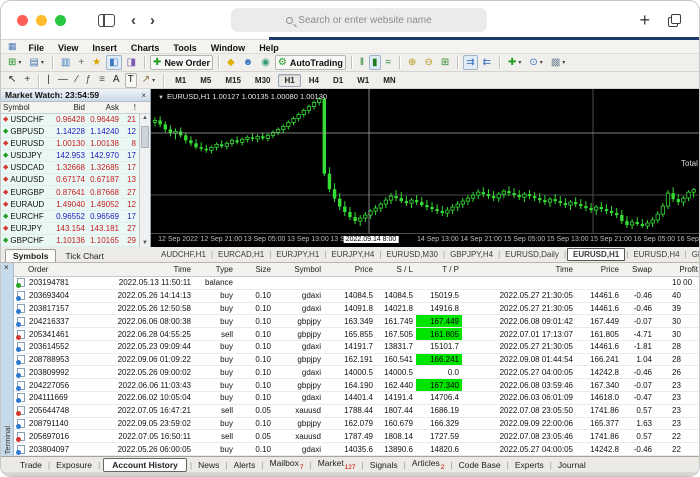  I want to click on column-header-size: Size, so click(255, 269).